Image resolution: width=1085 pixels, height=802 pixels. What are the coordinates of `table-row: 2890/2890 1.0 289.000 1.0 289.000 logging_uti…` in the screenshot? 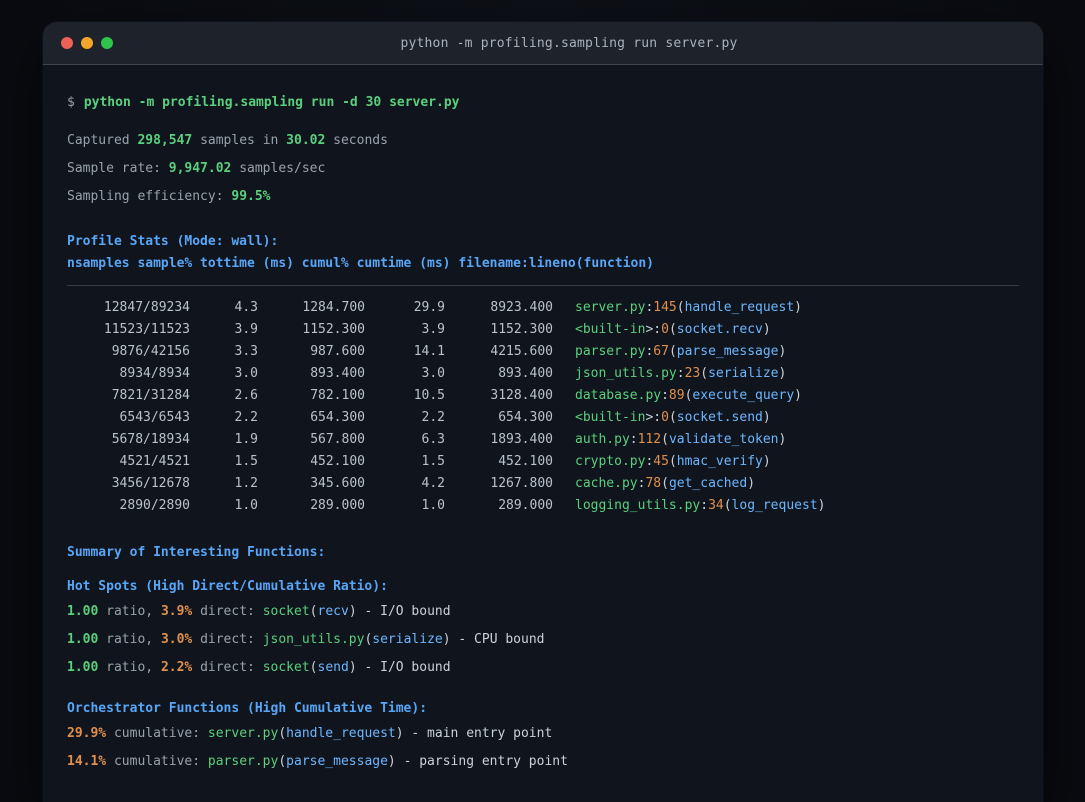 It's located at (543, 506).